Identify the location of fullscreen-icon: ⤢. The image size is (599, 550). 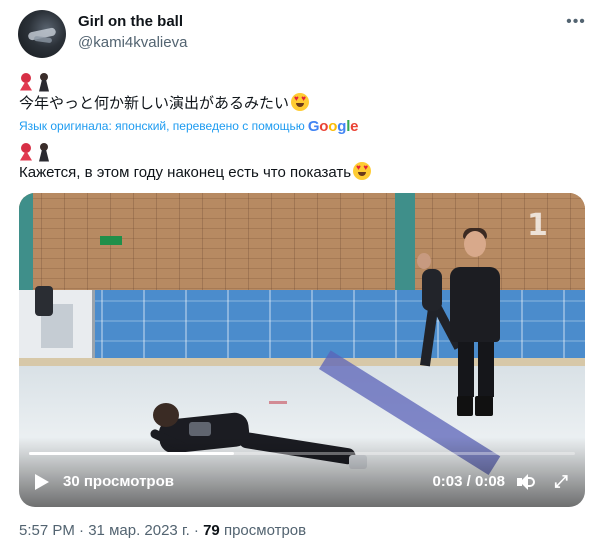
(561, 482).